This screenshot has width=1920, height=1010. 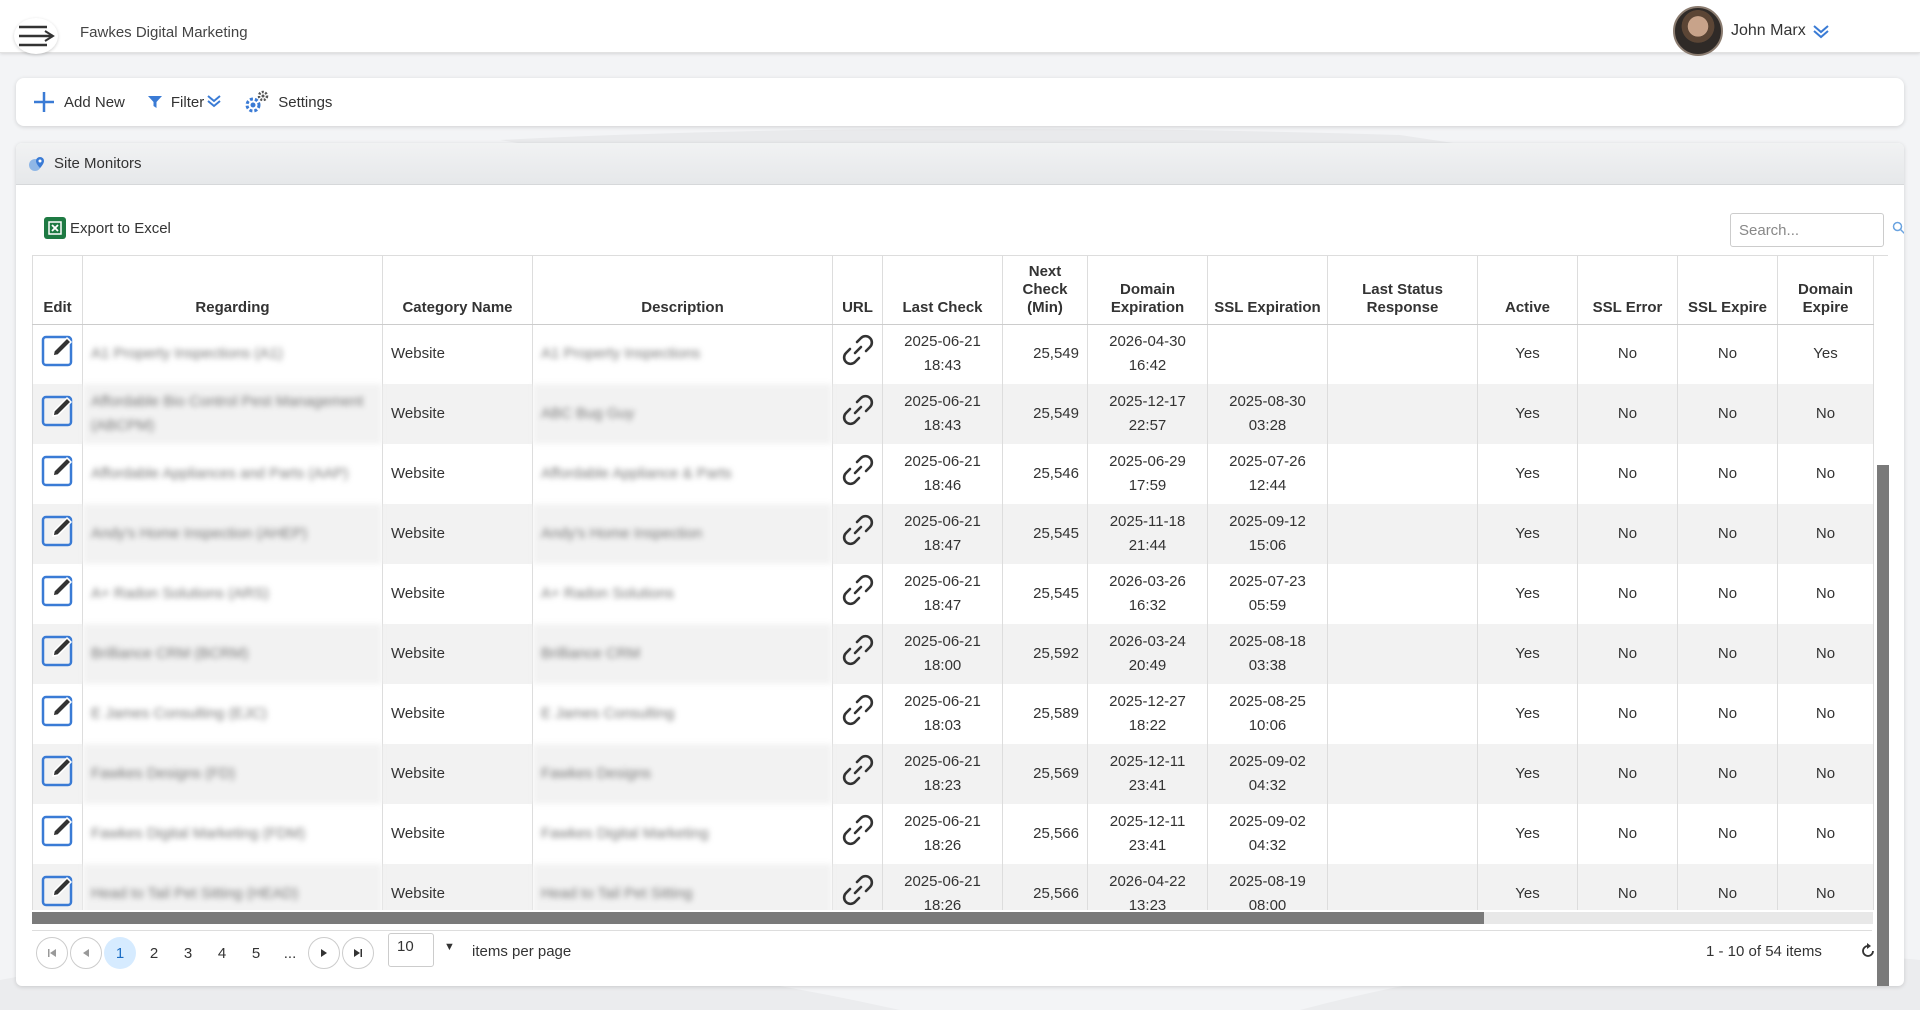 What do you see at coordinates (257, 101) in the screenshot?
I see `gear-icon` at bounding box center [257, 101].